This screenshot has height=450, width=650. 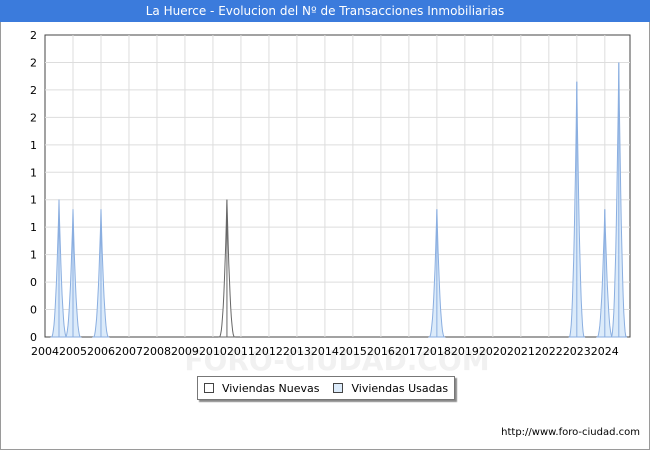 What do you see at coordinates (185, 351) in the screenshot?
I see `x-tick-label: 2009` at bounding box center [185, 351].